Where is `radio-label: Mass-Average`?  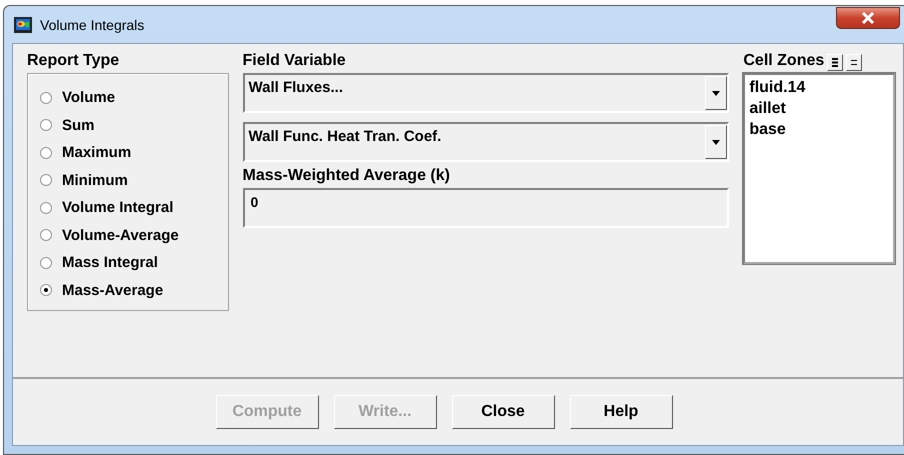
radio-label: Mass-Average is located at coordinates (113, 290).